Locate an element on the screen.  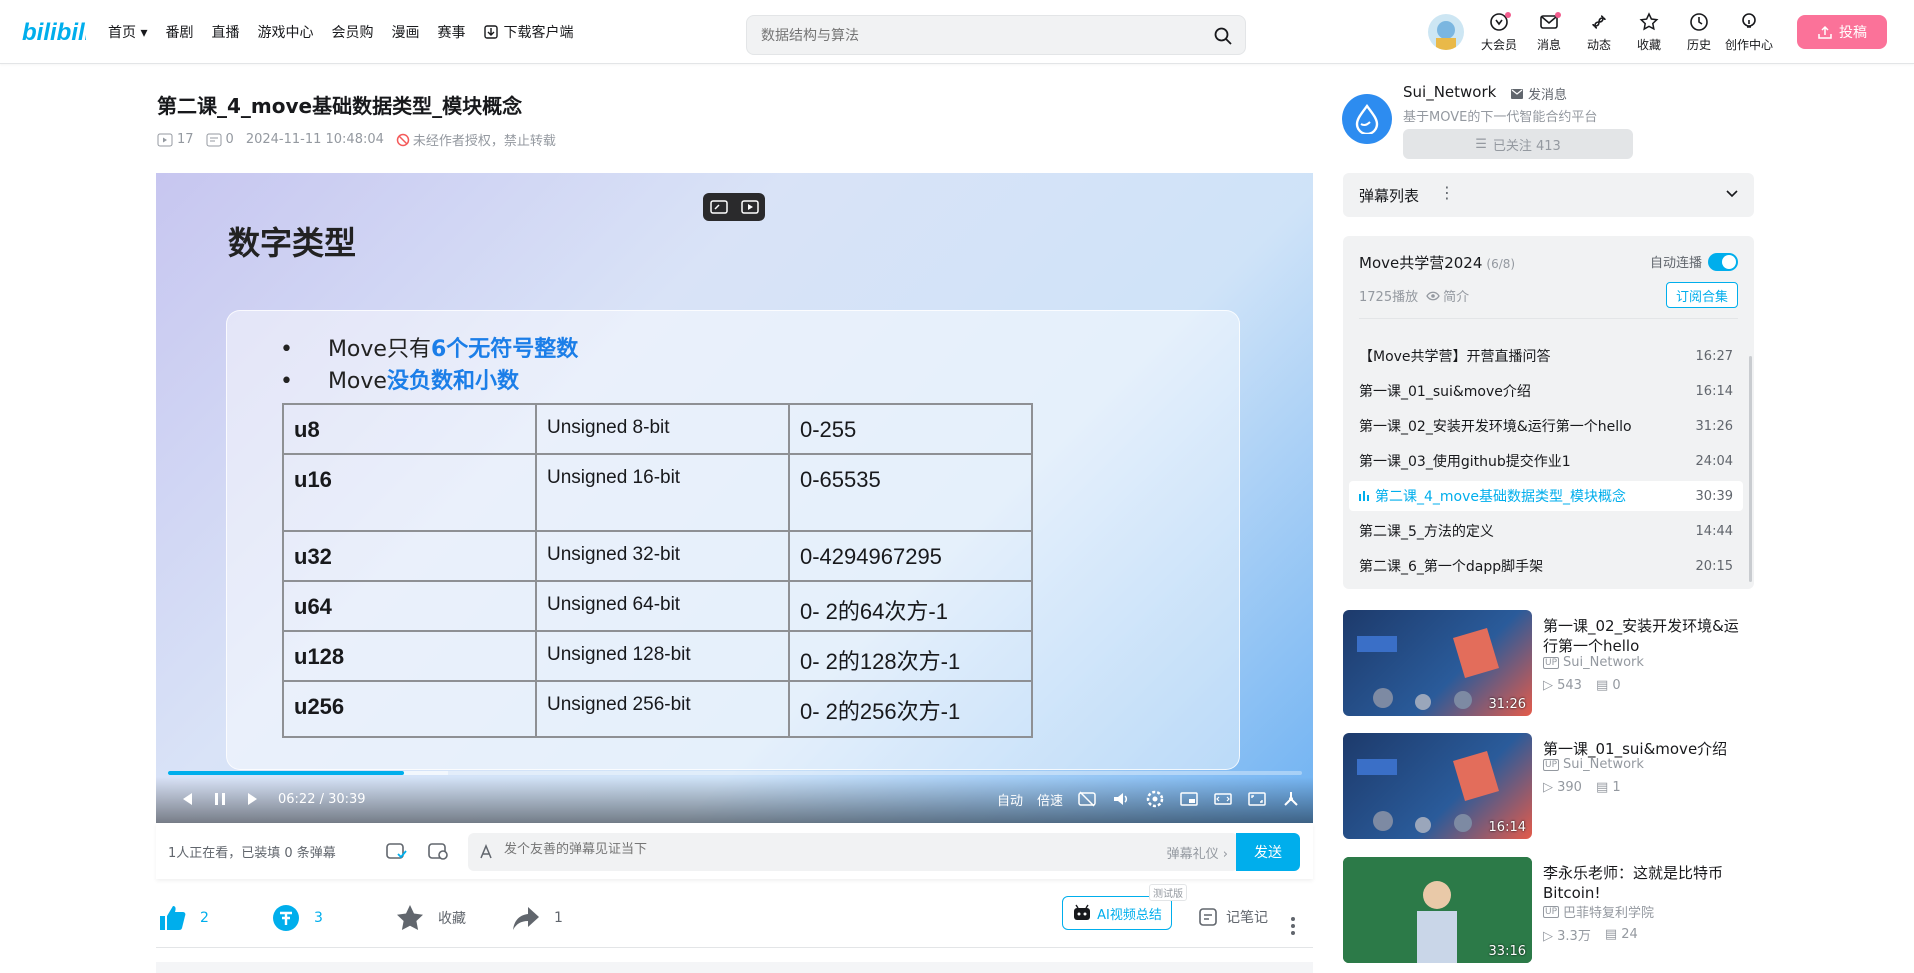
episode-duration: 24:04 is located at coordinates (1714, 461).